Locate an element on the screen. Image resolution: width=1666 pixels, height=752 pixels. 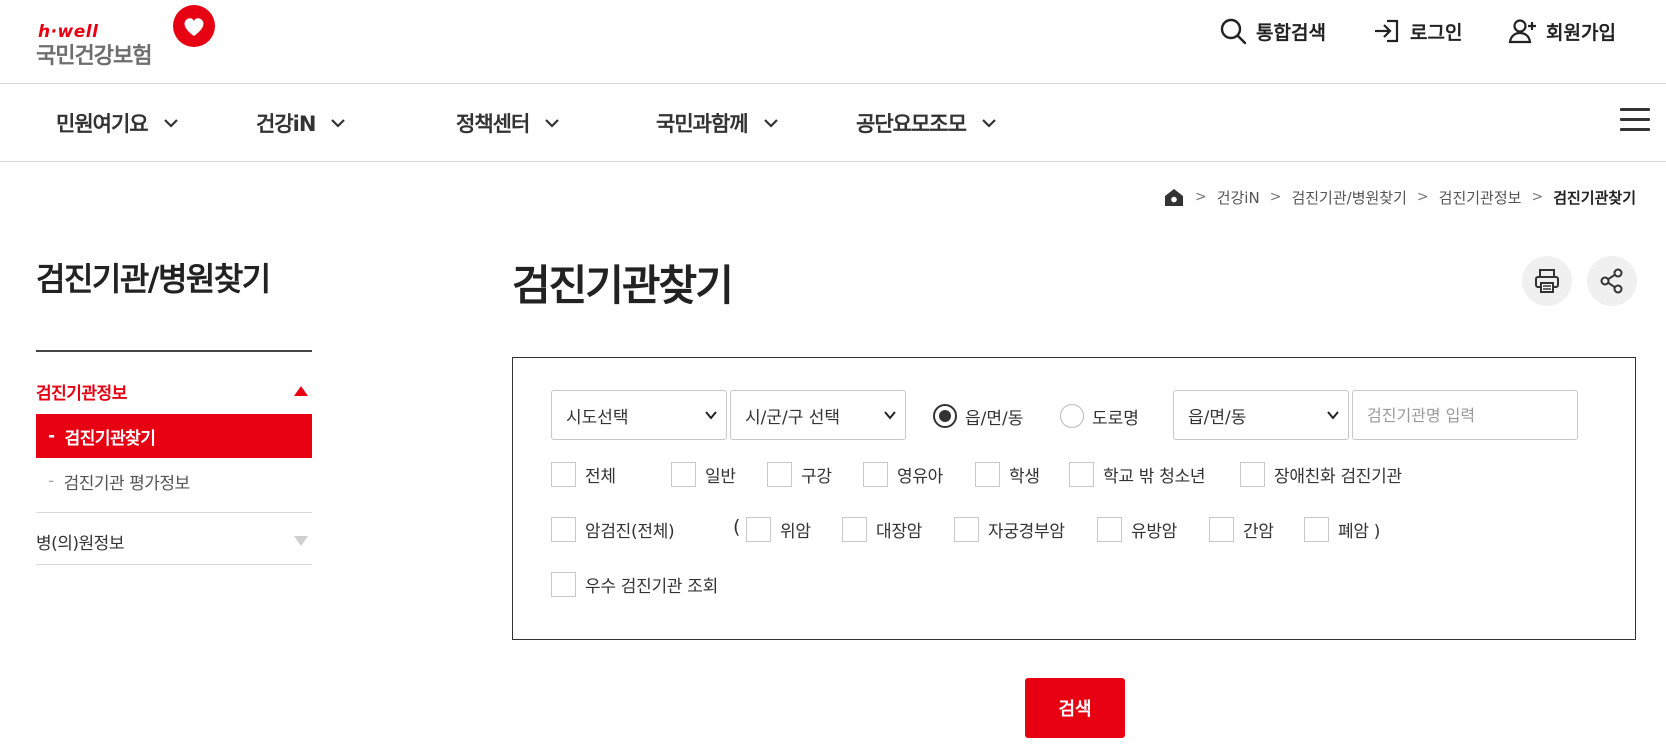
gnb-item-about: 공단요모조모 is located at coordinates (927, 123).